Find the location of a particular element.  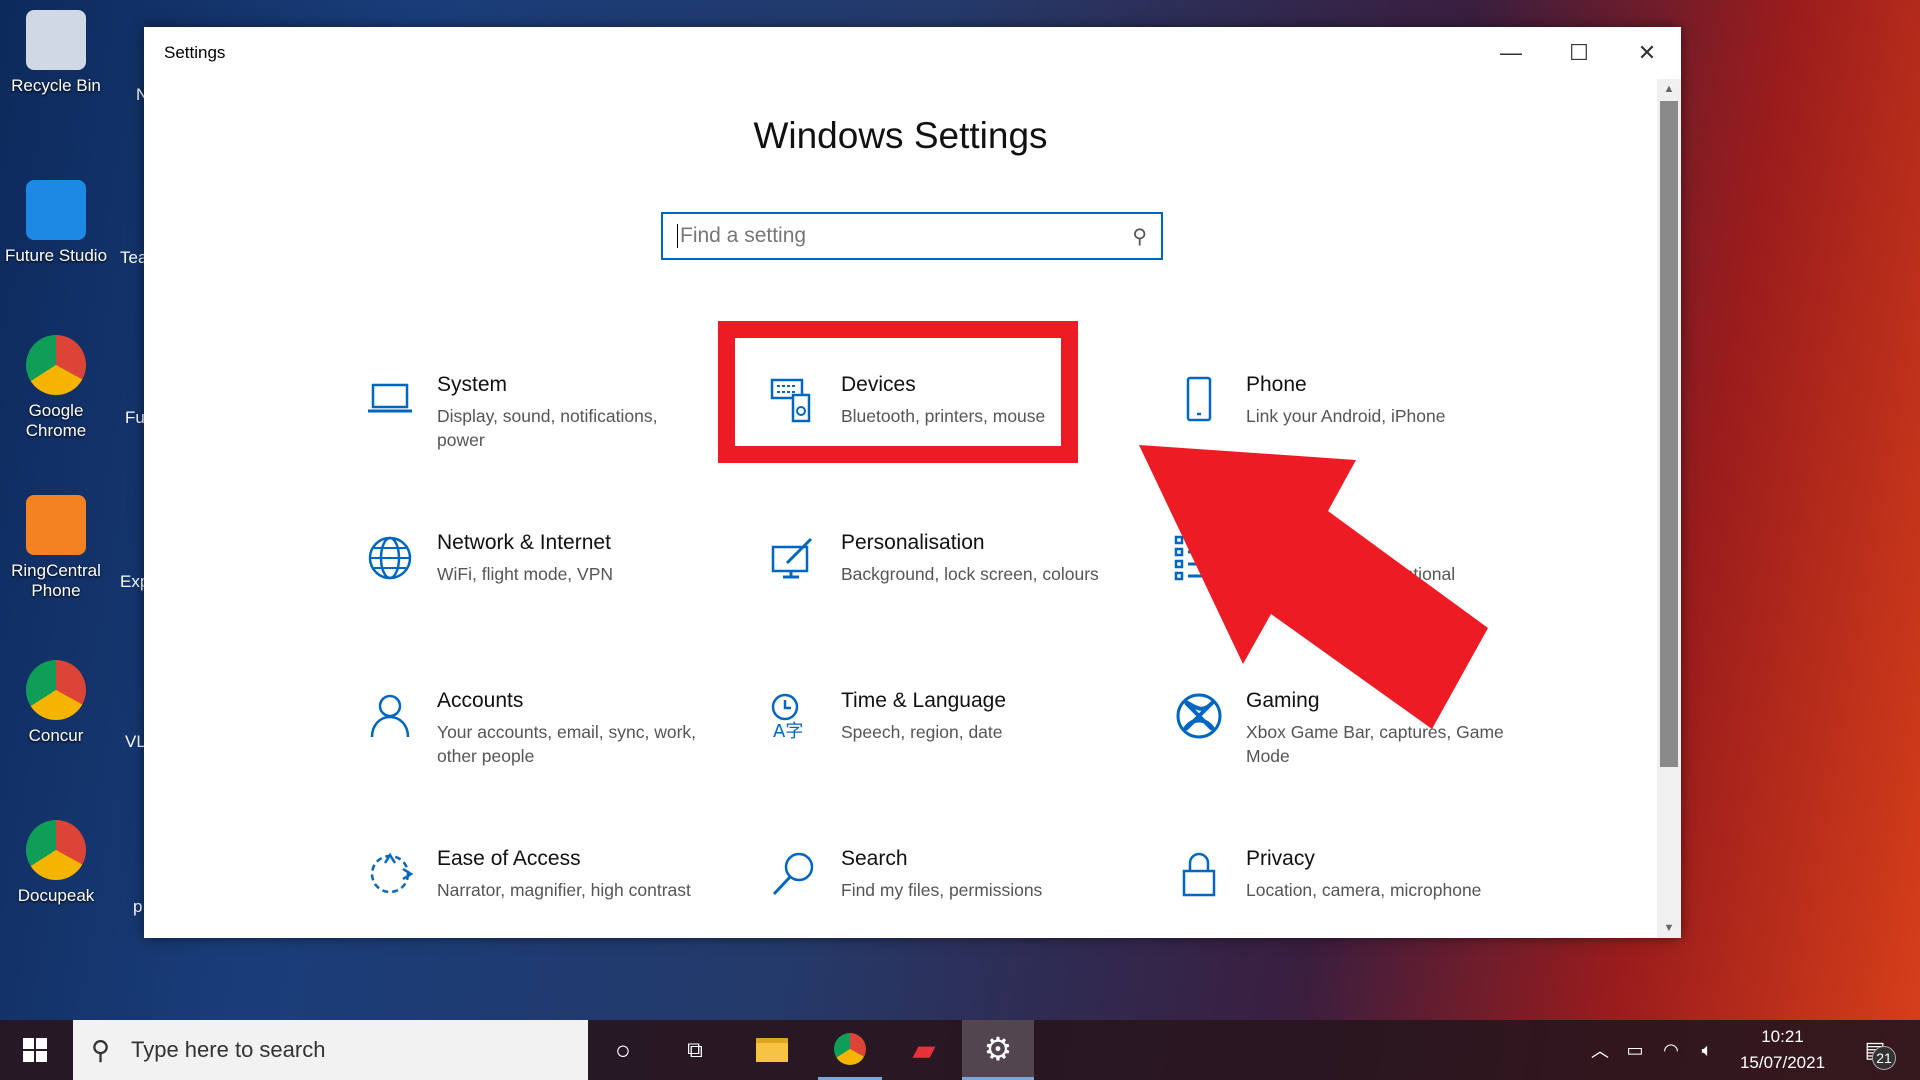

start-button is located at coordinates (35, 1050).